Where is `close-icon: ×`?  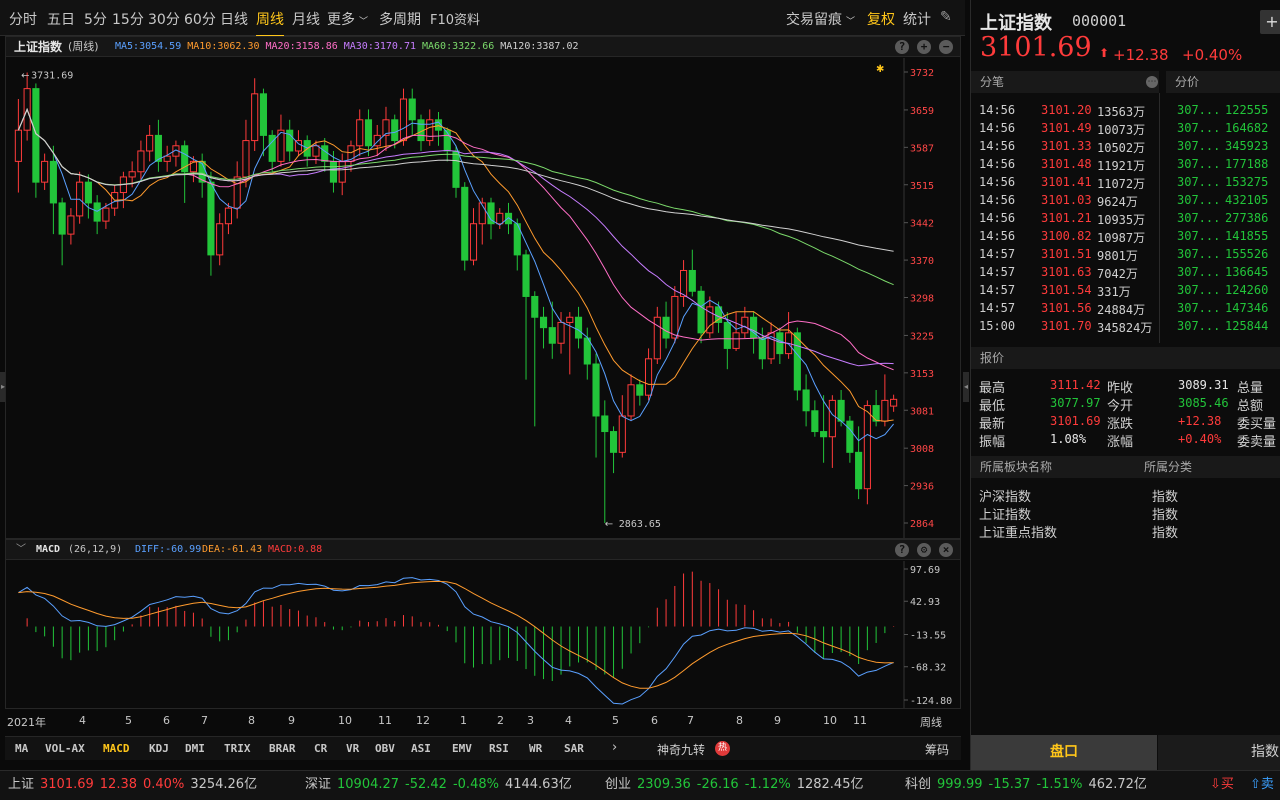 close-icon: × is located at coordinates (946, 550).